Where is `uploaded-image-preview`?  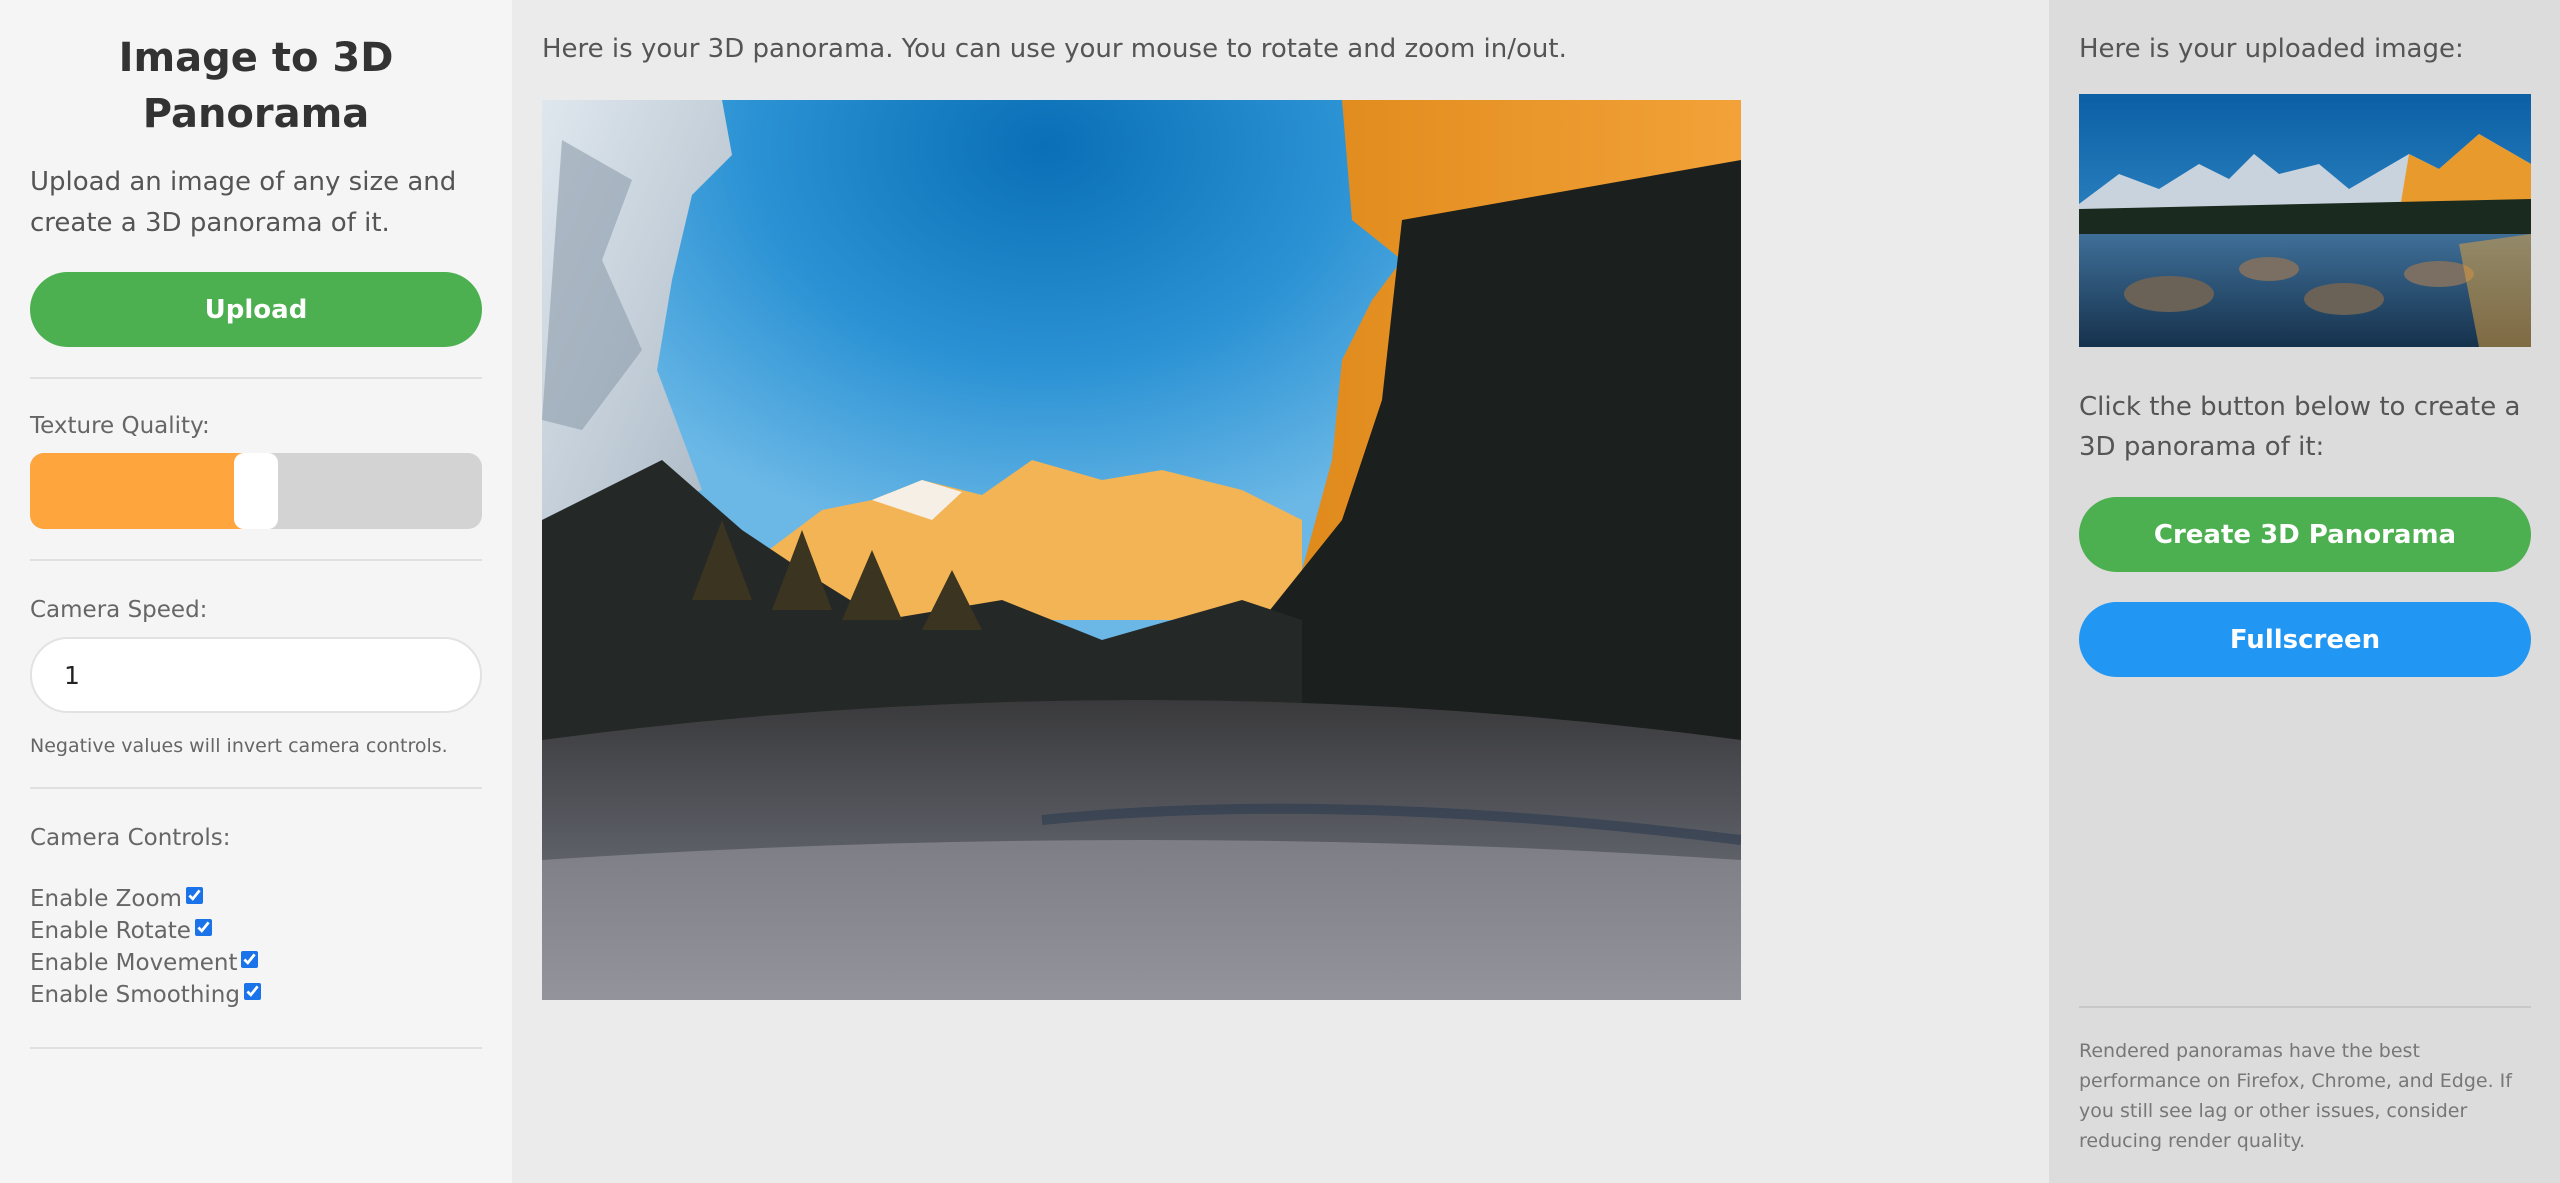
uploaded-image-preview is located at coordinates (2305, 220).